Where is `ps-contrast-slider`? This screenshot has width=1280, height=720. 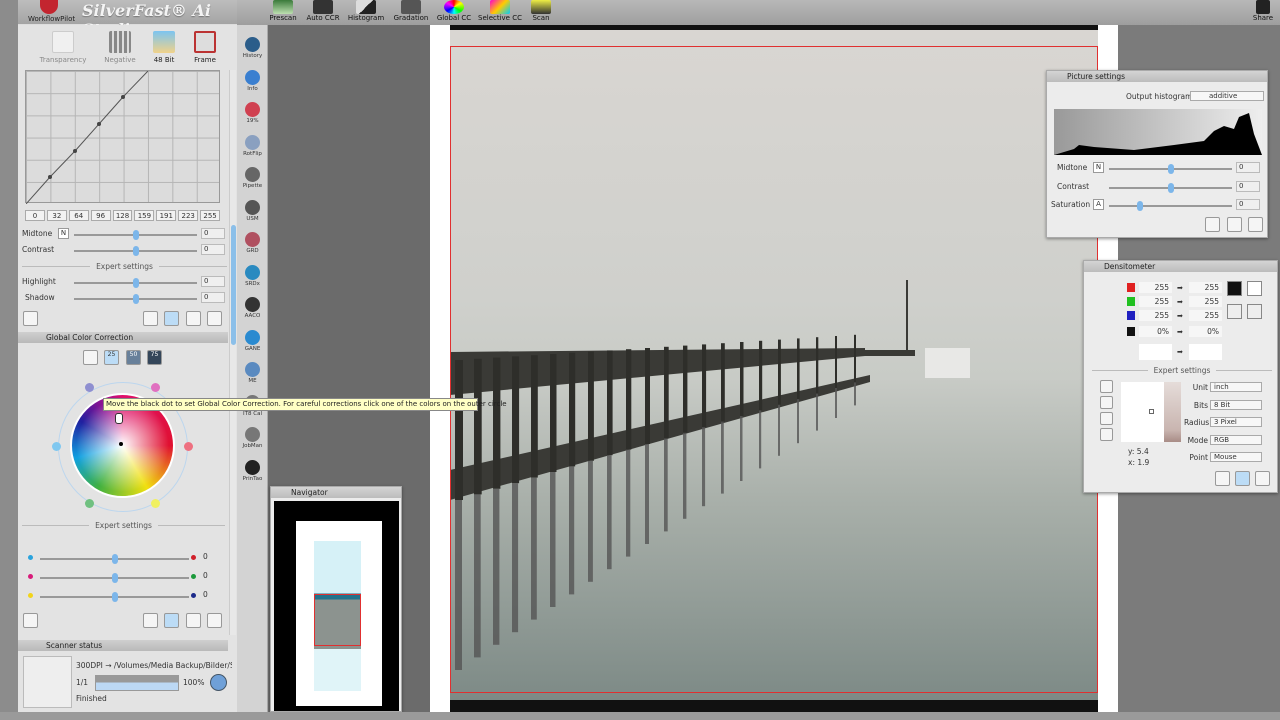
ps-contrast-slider is located at coordinates (1170, 188).